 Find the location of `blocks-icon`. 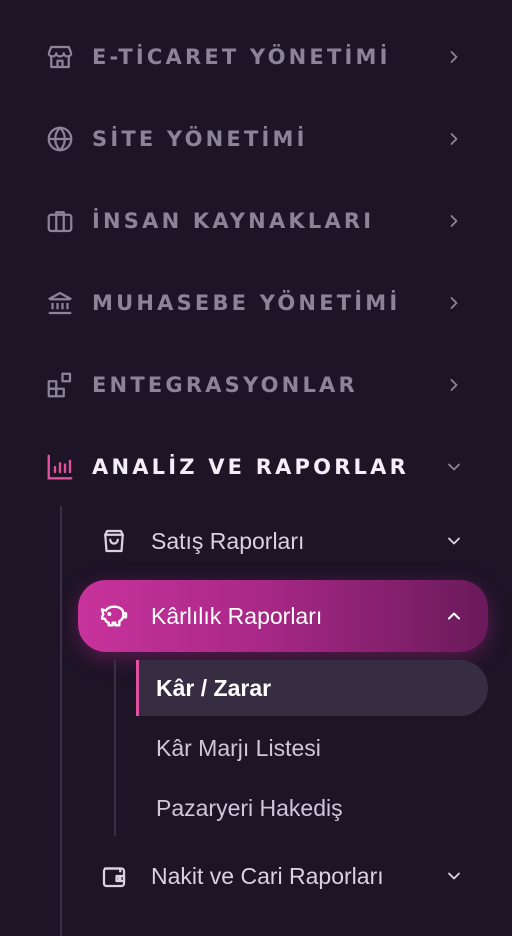

blocks-icon is located at coordinates (60, 385).